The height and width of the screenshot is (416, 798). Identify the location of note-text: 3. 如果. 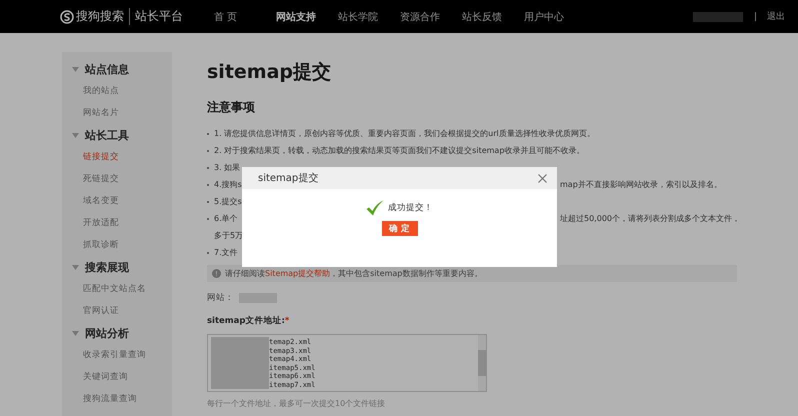
(227, 167).